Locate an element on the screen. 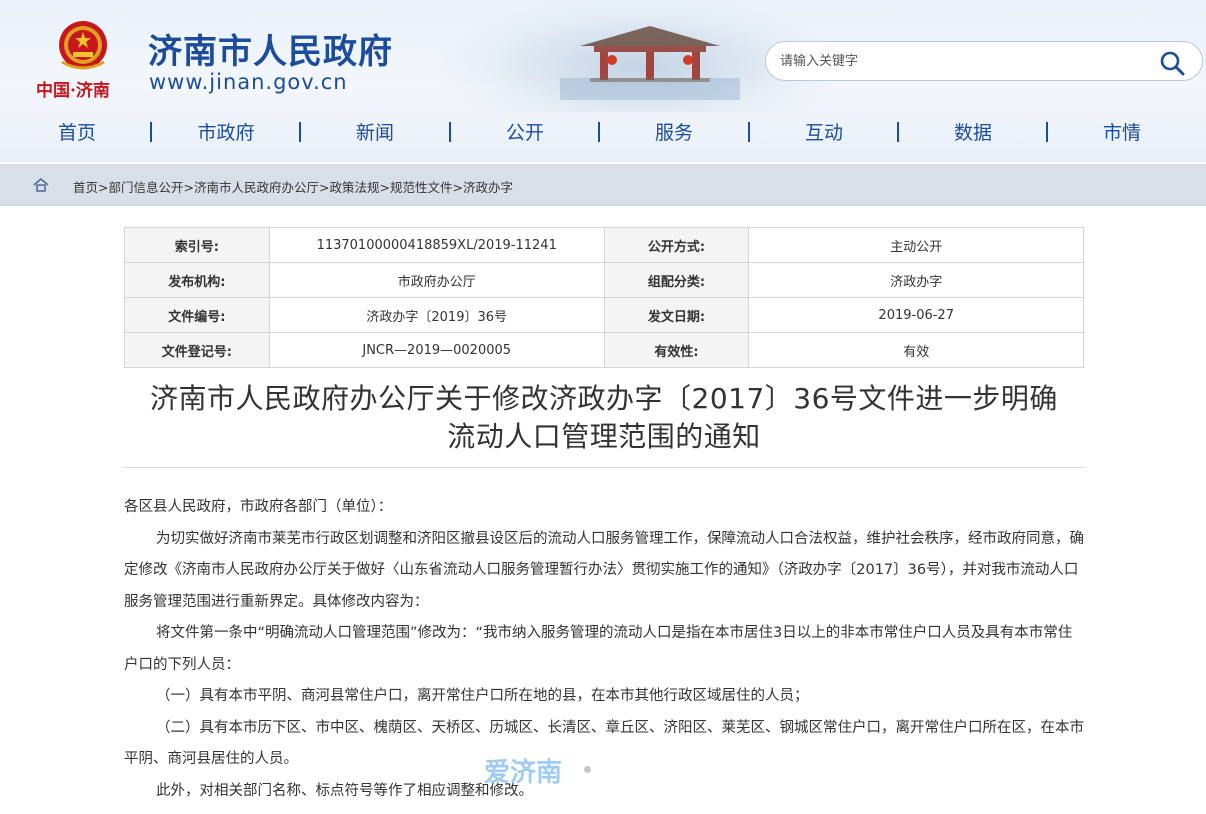 This screenshot has height=814, width=1206. table-row: 文件登记号: JNCR—2019—0020005 有效性: 有效 is located at coordinates (604, 350).